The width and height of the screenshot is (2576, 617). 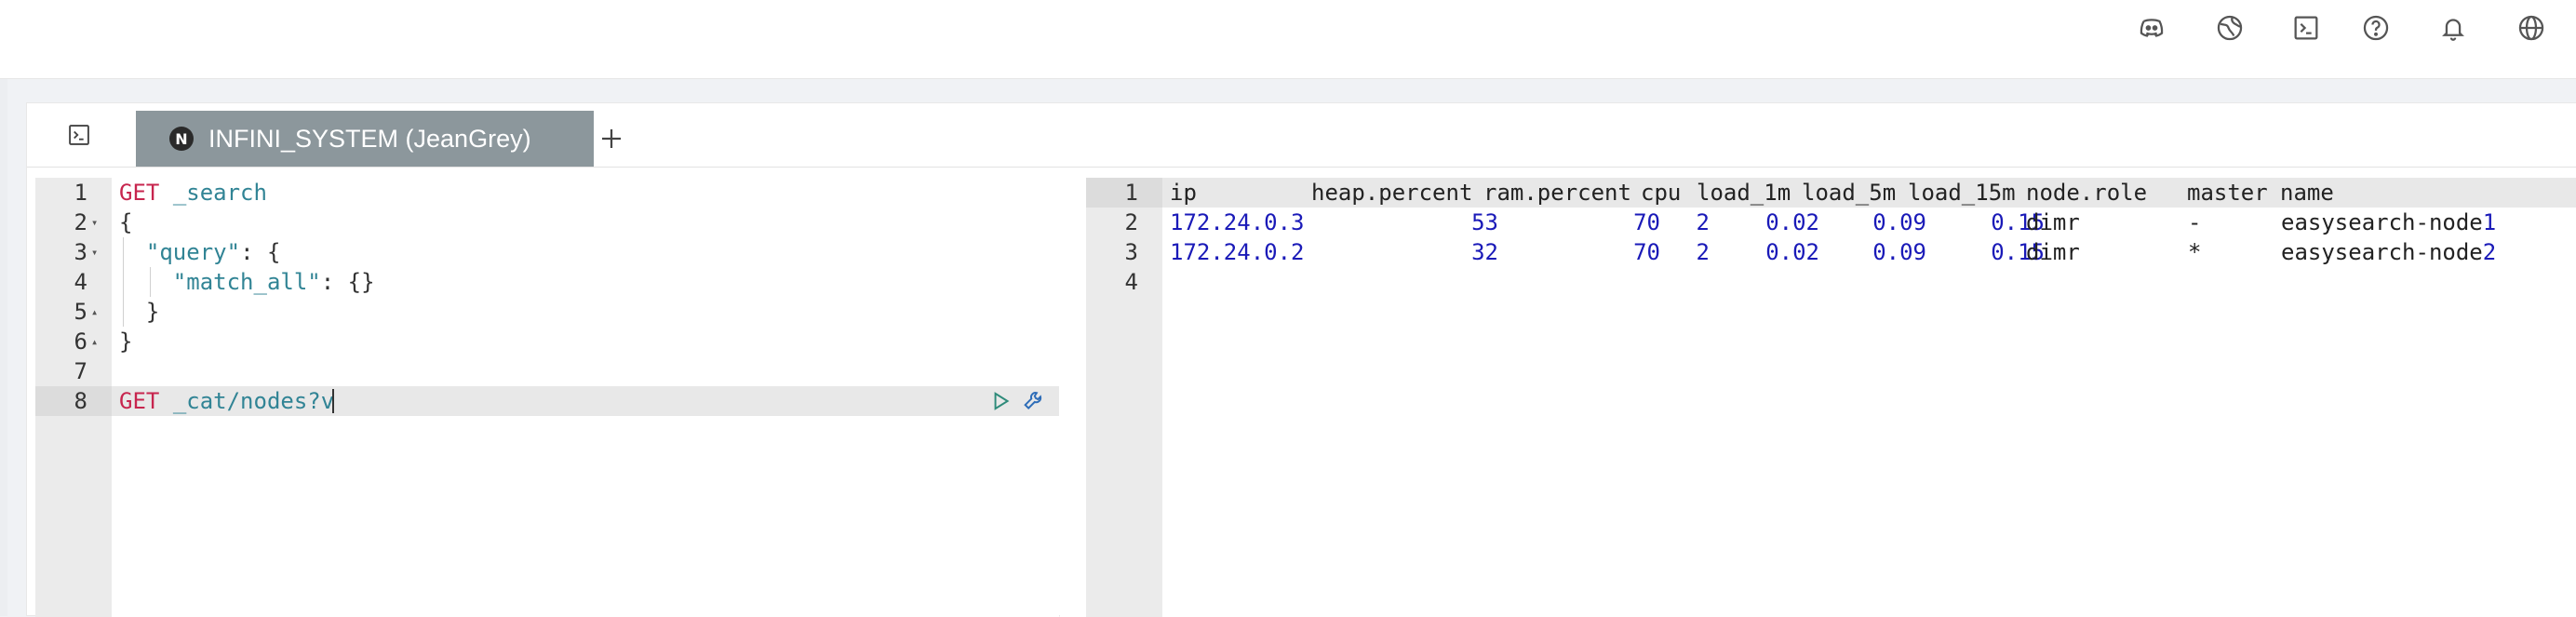 What do you see at coordinates (2489, 222) in the screenshot?
I see `node-name-suffix: 1` at bounding box center [2489, 222].